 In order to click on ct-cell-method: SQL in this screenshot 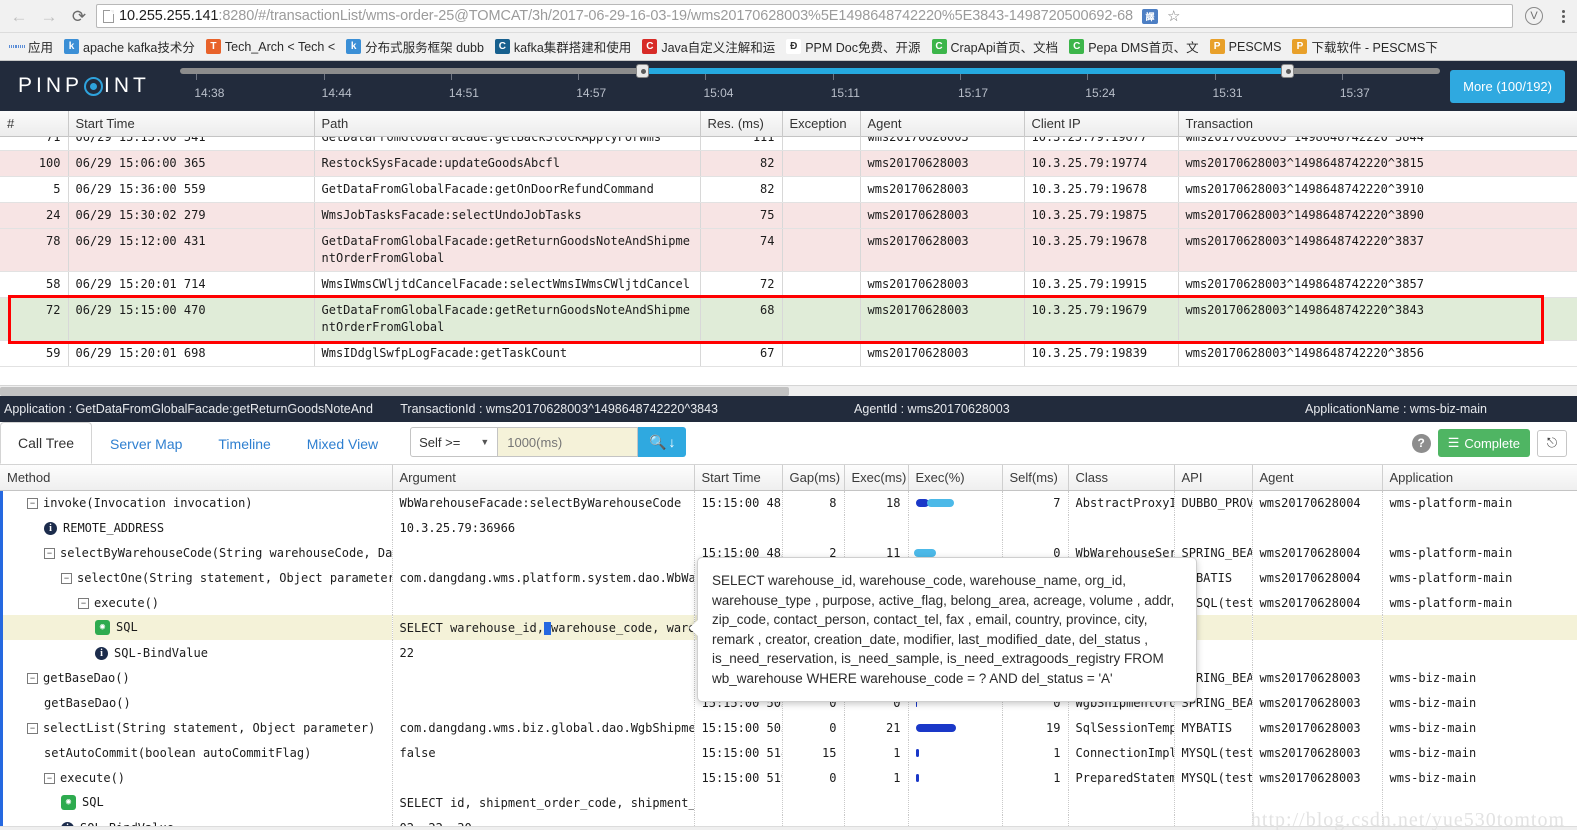, I will do `click(196, 627)`.